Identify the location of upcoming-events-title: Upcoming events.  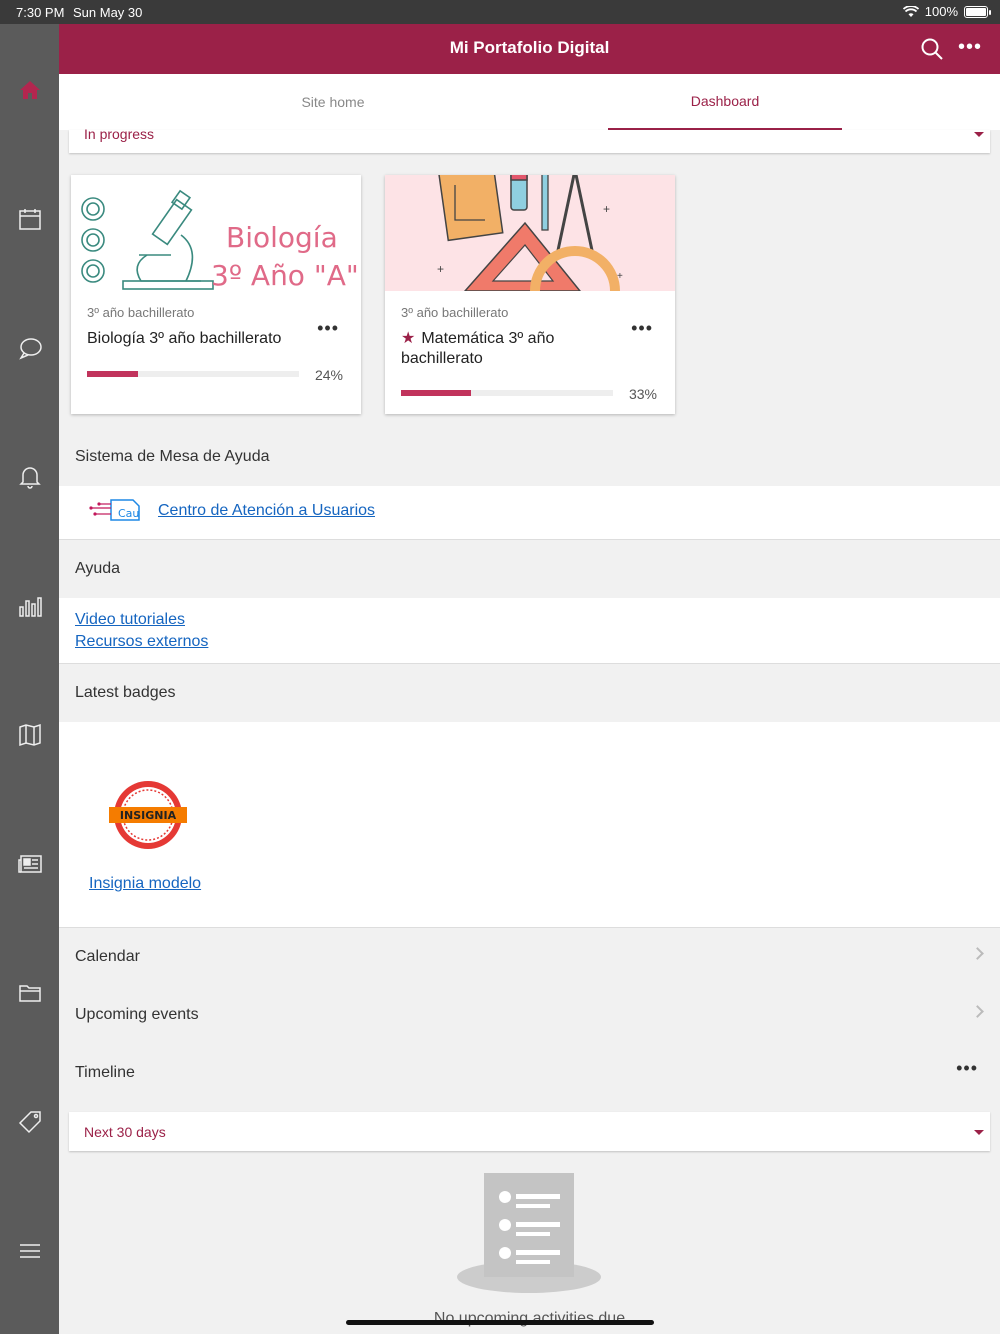
(137, 1014).